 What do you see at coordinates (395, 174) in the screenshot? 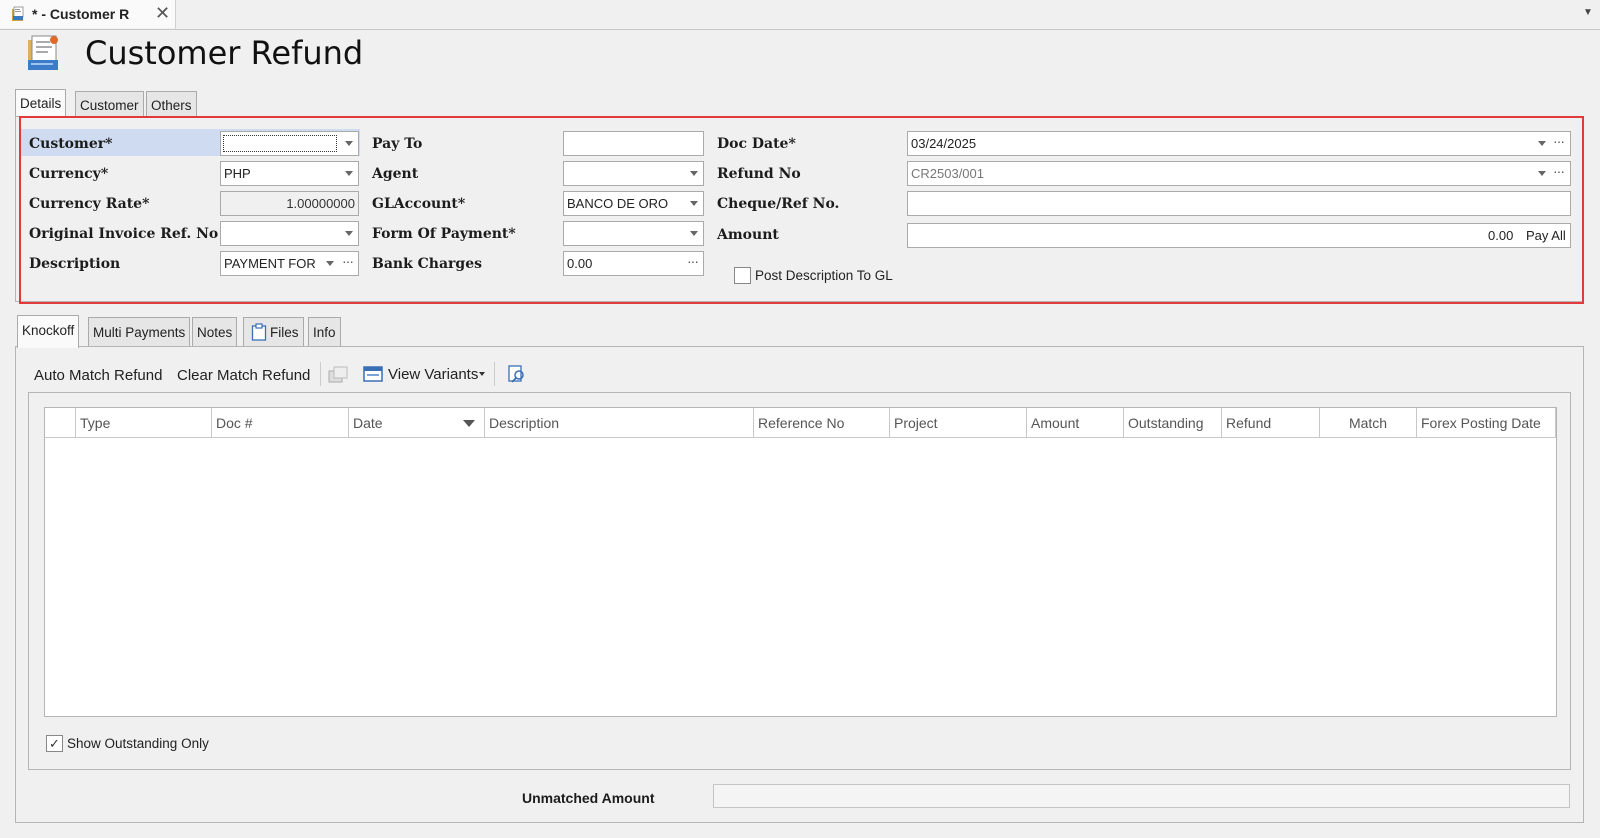
I see `agent-label: Agent` at bounding box center [395, 174].